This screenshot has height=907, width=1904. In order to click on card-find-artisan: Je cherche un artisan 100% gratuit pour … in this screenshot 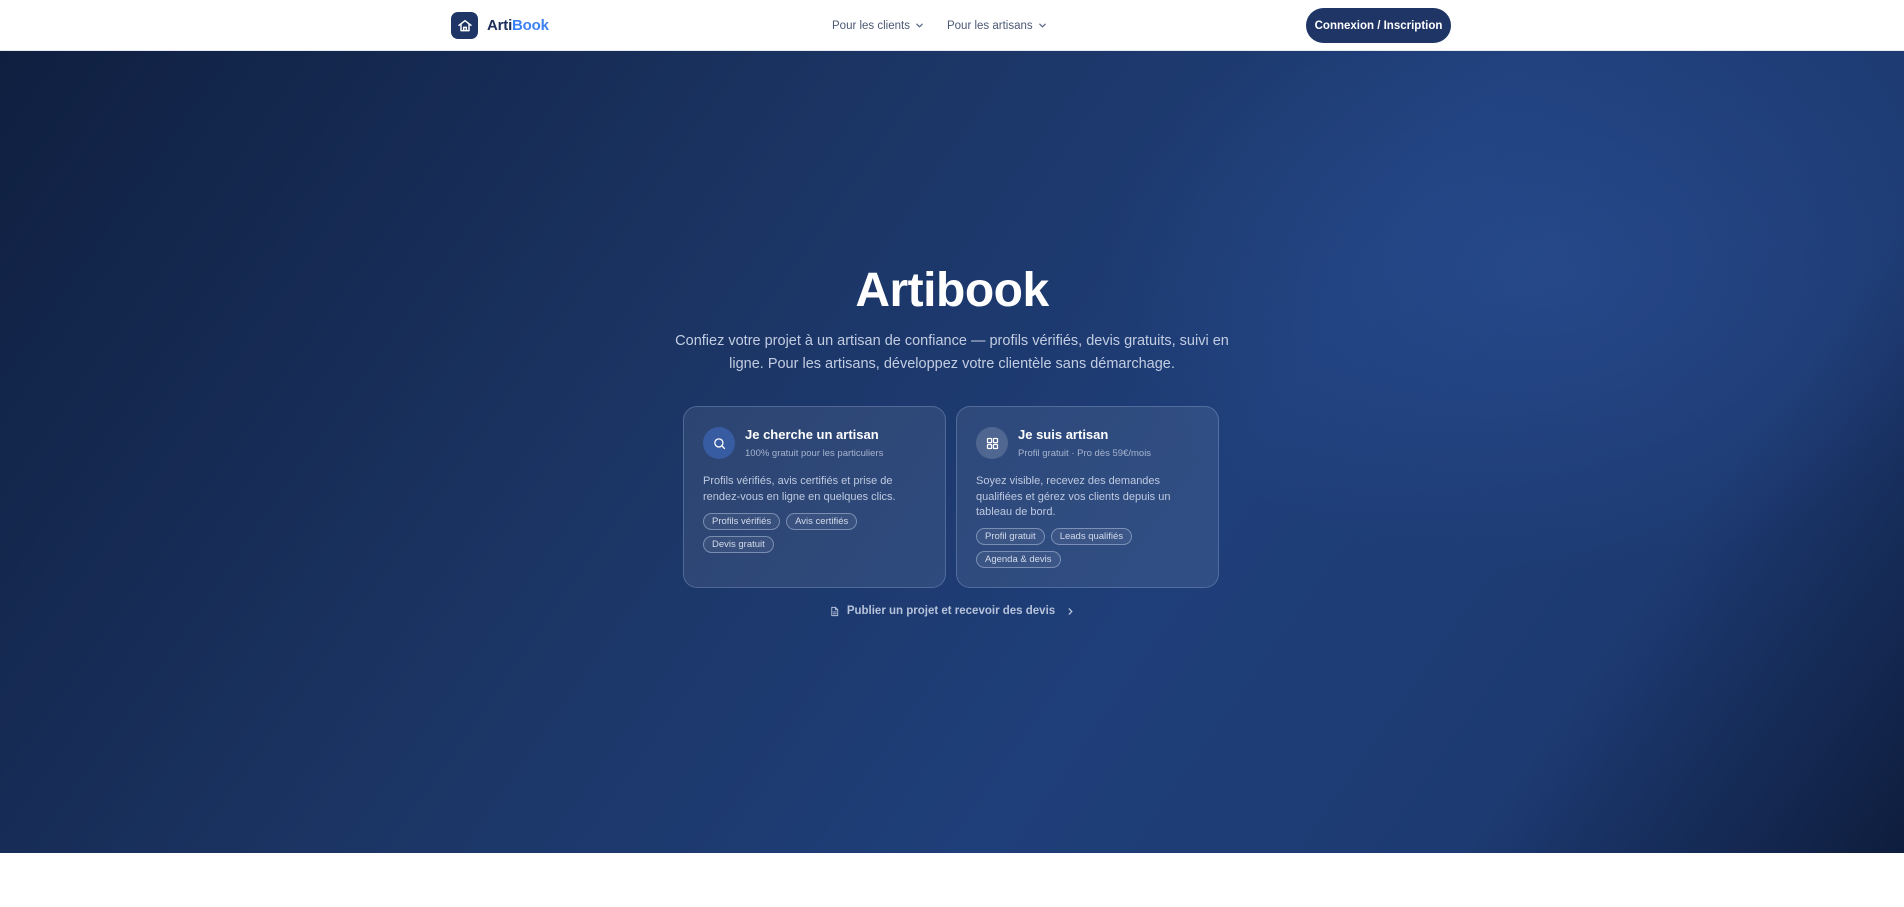, I will do `click(814, 497)`.